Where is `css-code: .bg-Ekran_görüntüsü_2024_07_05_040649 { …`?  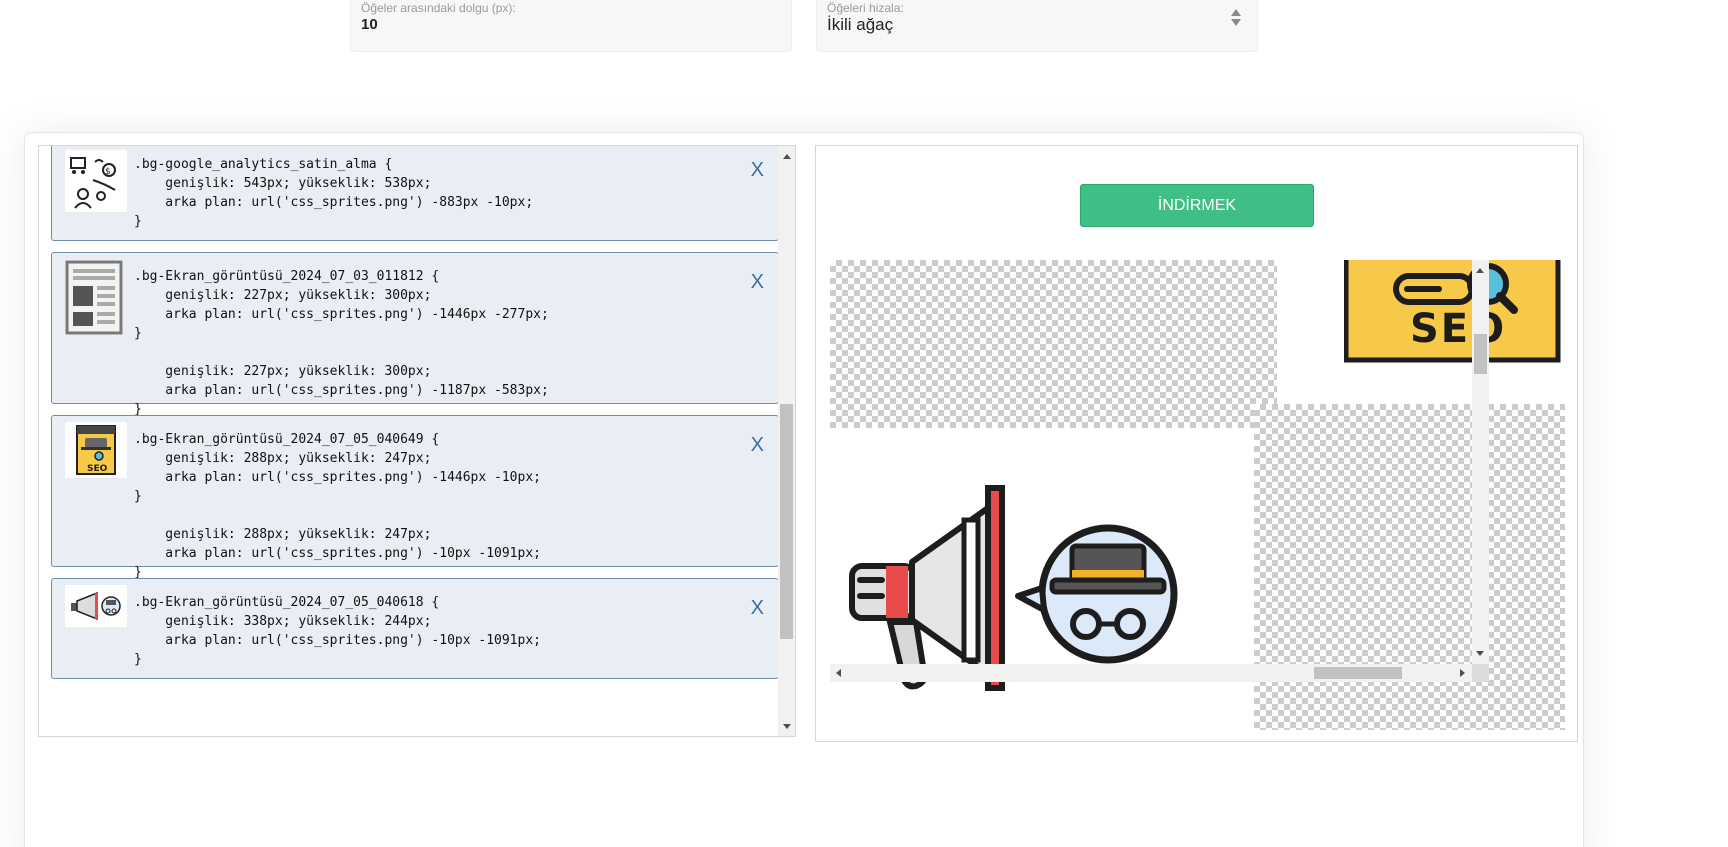
css-code: .bg-Ekran_görüntüsü_2024_07_05_040649 { … is located at coordinates (337, 506).